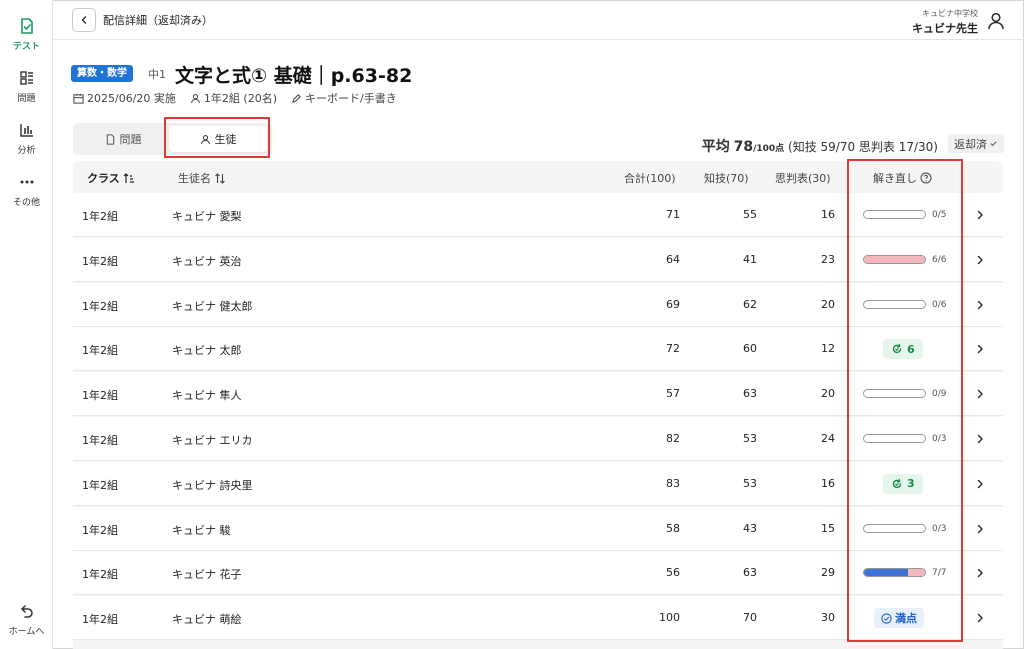 The image size is (1024, 649). I want to click on sort-icon, so click(220, 178).